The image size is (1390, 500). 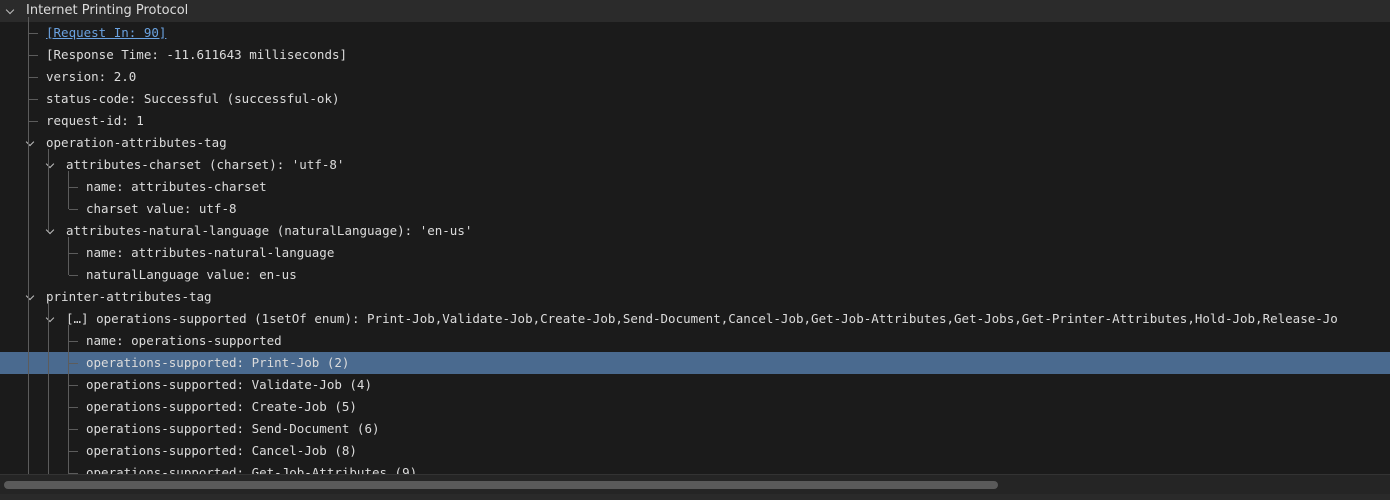 I want to click on tree-row: version: 2.0, so click(x=695, y=77).